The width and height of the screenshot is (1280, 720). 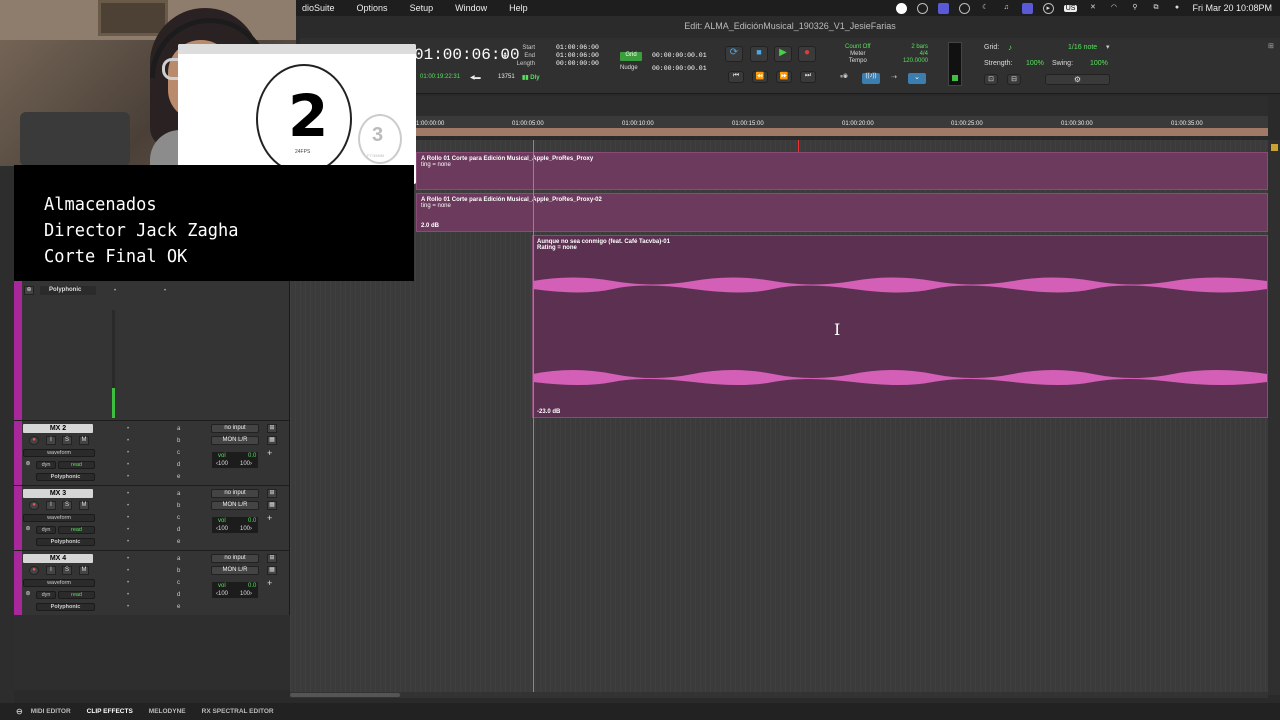 I want to click on window-icon, so click(x=1027, y=8).